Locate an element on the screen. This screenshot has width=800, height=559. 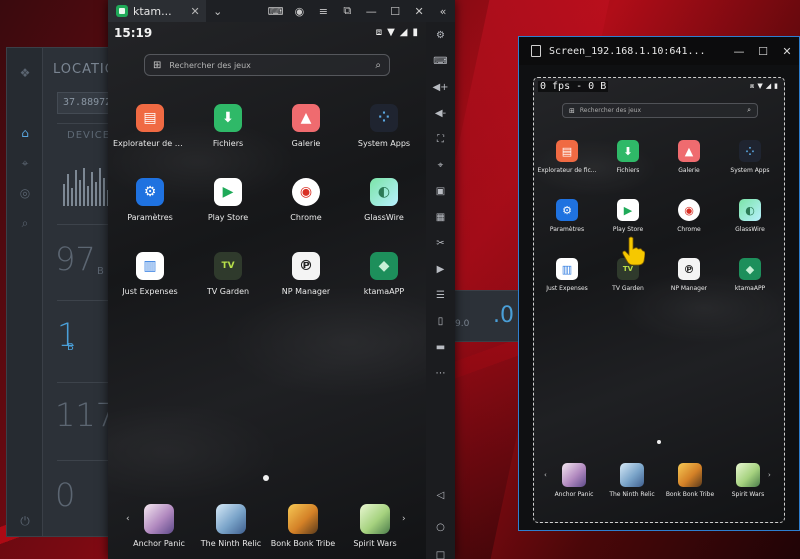
mirrored-search-bar: ⊞ ⌕ is located at coordinates (660, 110).